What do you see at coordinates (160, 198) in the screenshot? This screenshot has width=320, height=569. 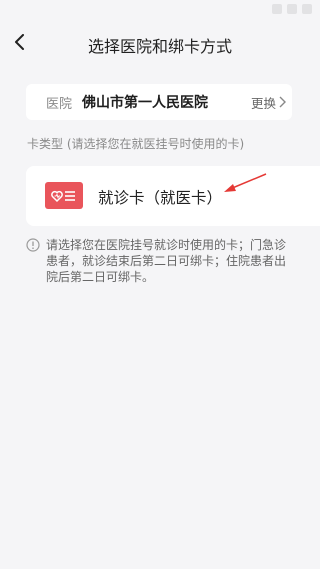 I see `card-type-label: 就诊卡（就医卡）` at bounding box center [160, 198].